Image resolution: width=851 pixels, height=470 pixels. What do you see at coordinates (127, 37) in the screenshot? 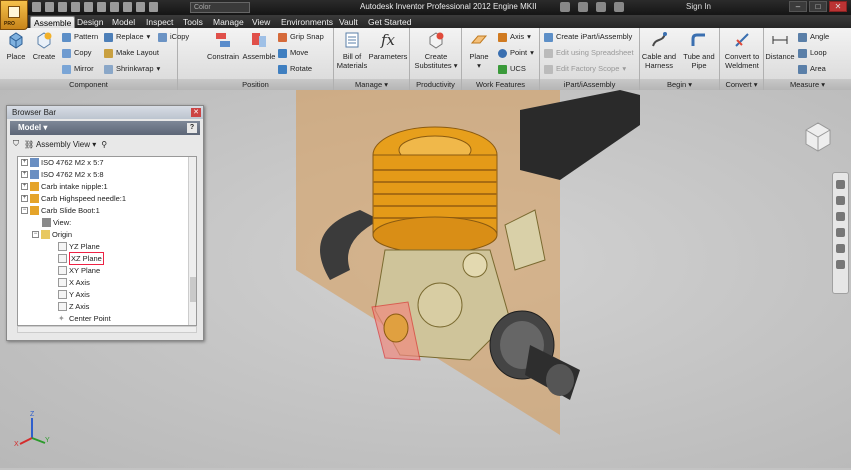
I see `replace-button: Replace ▾` at bounding box center [127, 37].